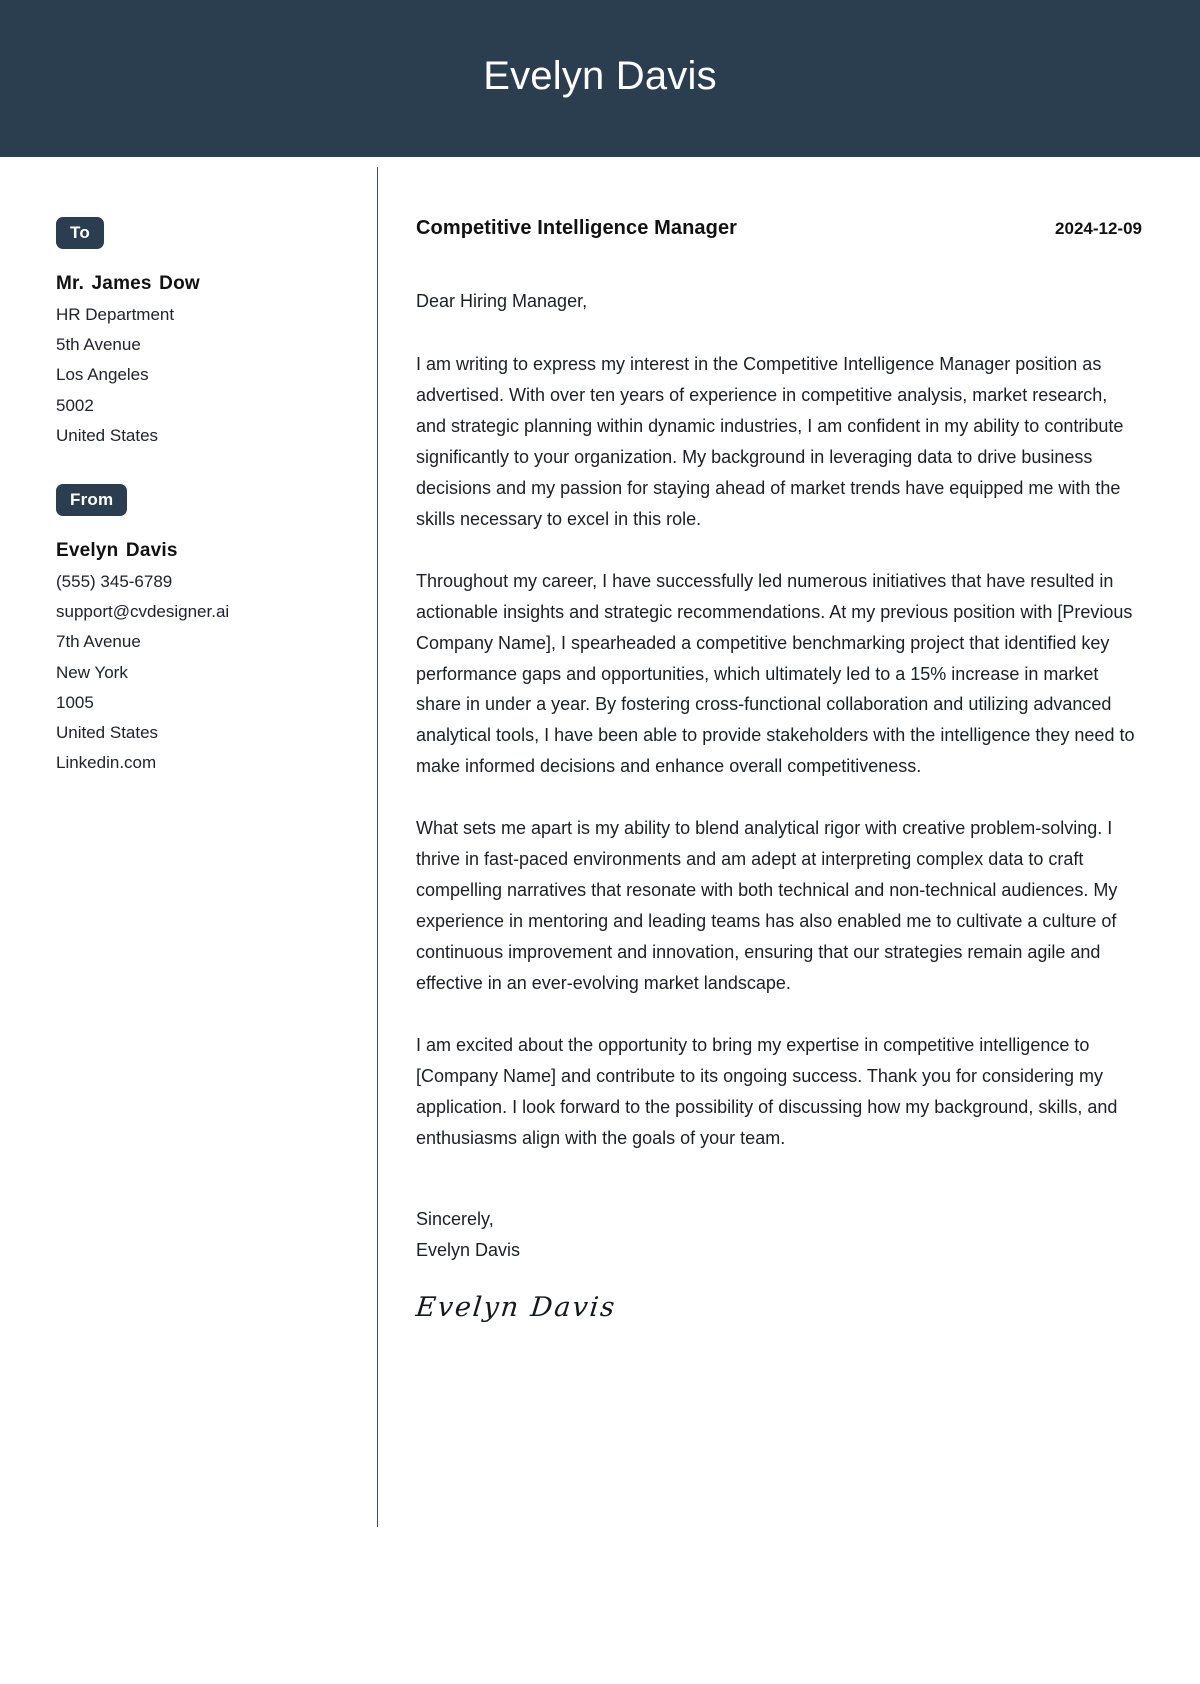  What do you see at coordinates (92, 672) in the screenshot?
I see `from-address-line: New York` at bounding box center [92, 672].